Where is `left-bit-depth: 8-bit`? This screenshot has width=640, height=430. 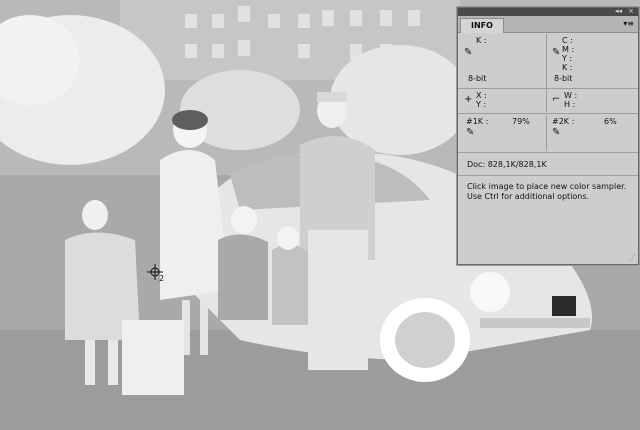
left-bit-depth: 8-bit is located at coordinates (477, 78).